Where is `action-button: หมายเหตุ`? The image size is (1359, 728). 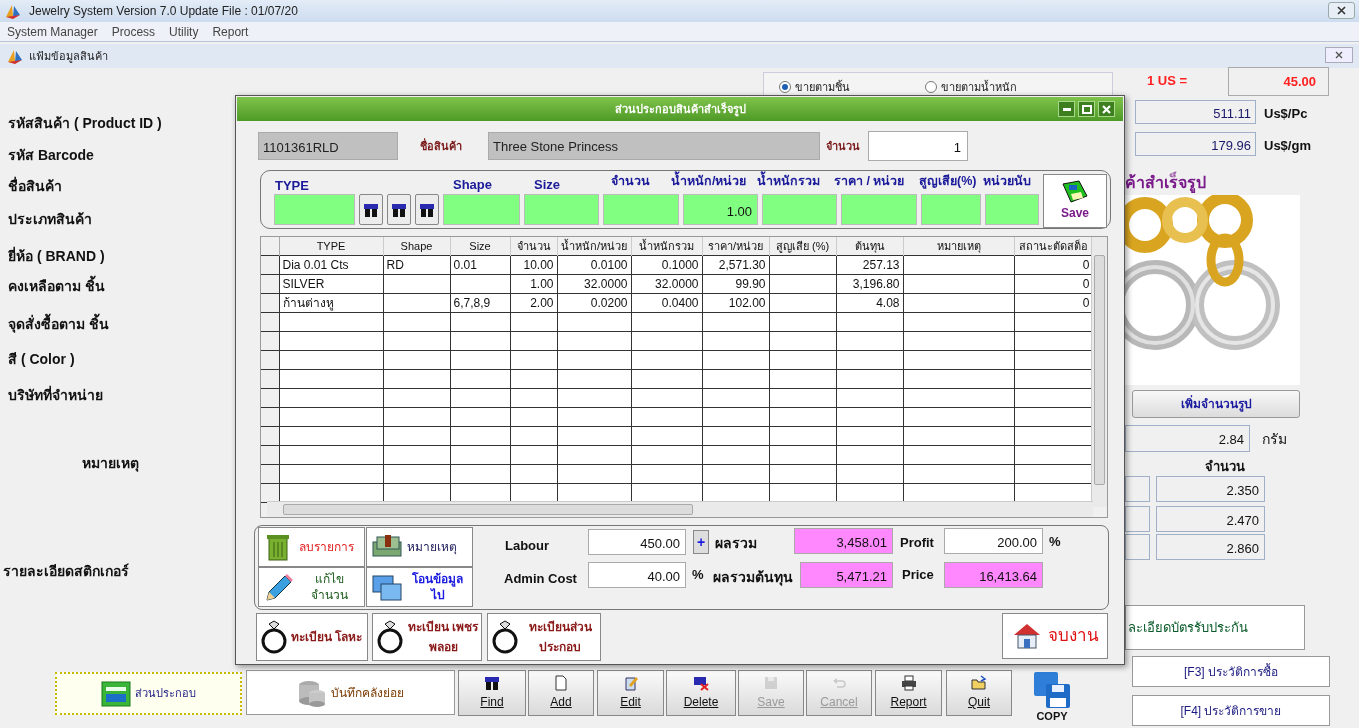
action-button: หมายเหตุ is located at coordinates (419, 547).